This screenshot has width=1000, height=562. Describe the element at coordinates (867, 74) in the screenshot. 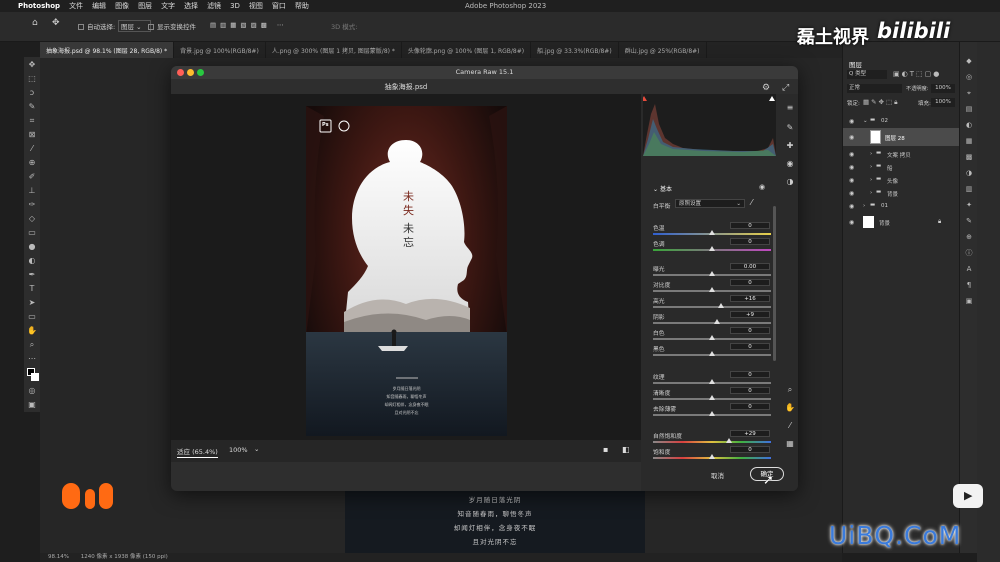

I see `layer-filter-dropdown: Q 类型` at that location.